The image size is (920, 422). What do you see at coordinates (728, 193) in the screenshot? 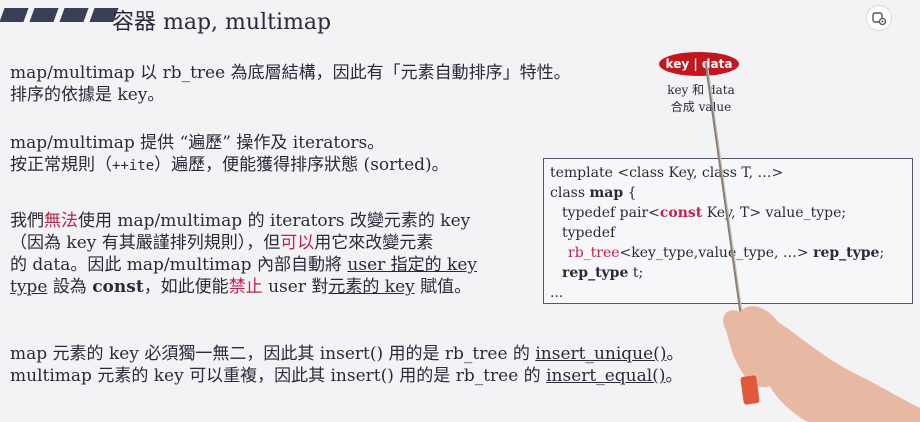
I see `code-line: class map {` at bounding box center [728, 193].